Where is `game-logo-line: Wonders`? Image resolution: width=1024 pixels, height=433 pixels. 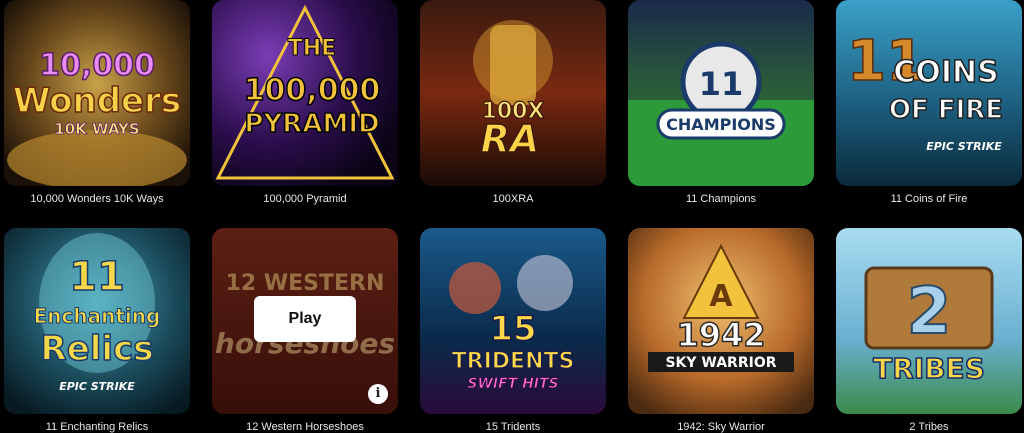
game-logo-line: Wonders is located at coordinates (97, 101).